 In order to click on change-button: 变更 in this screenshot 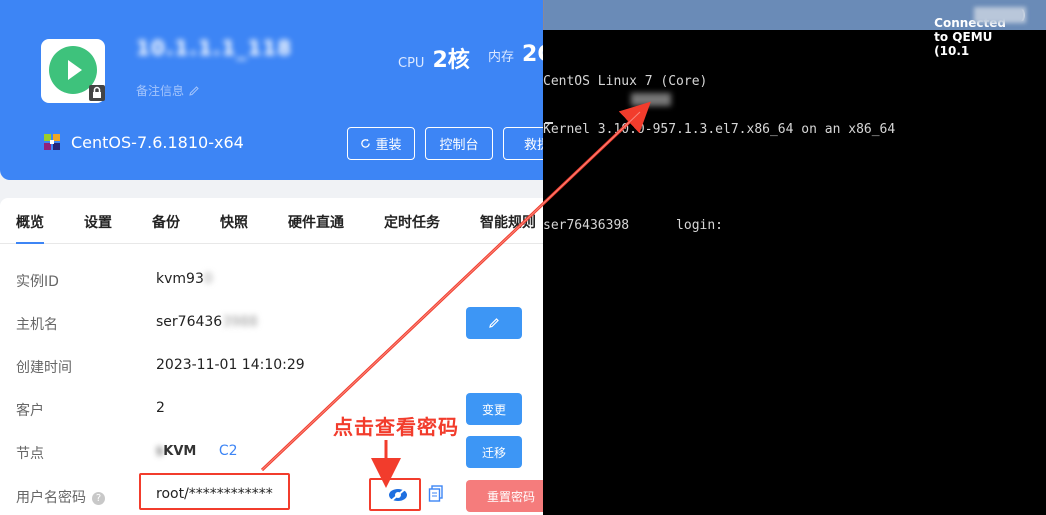, I will do `click(494, 409)`.